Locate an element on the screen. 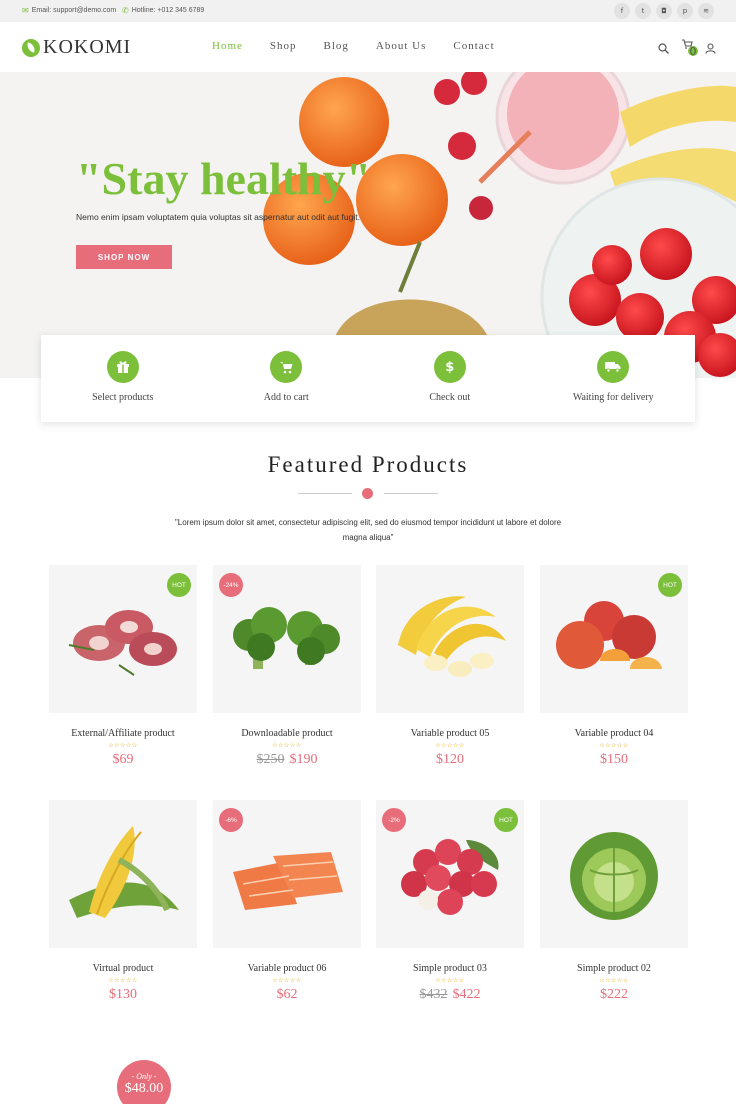 This screenshot has height=1104, width=736. current-price: $190 is located at coordinates (303, 759).